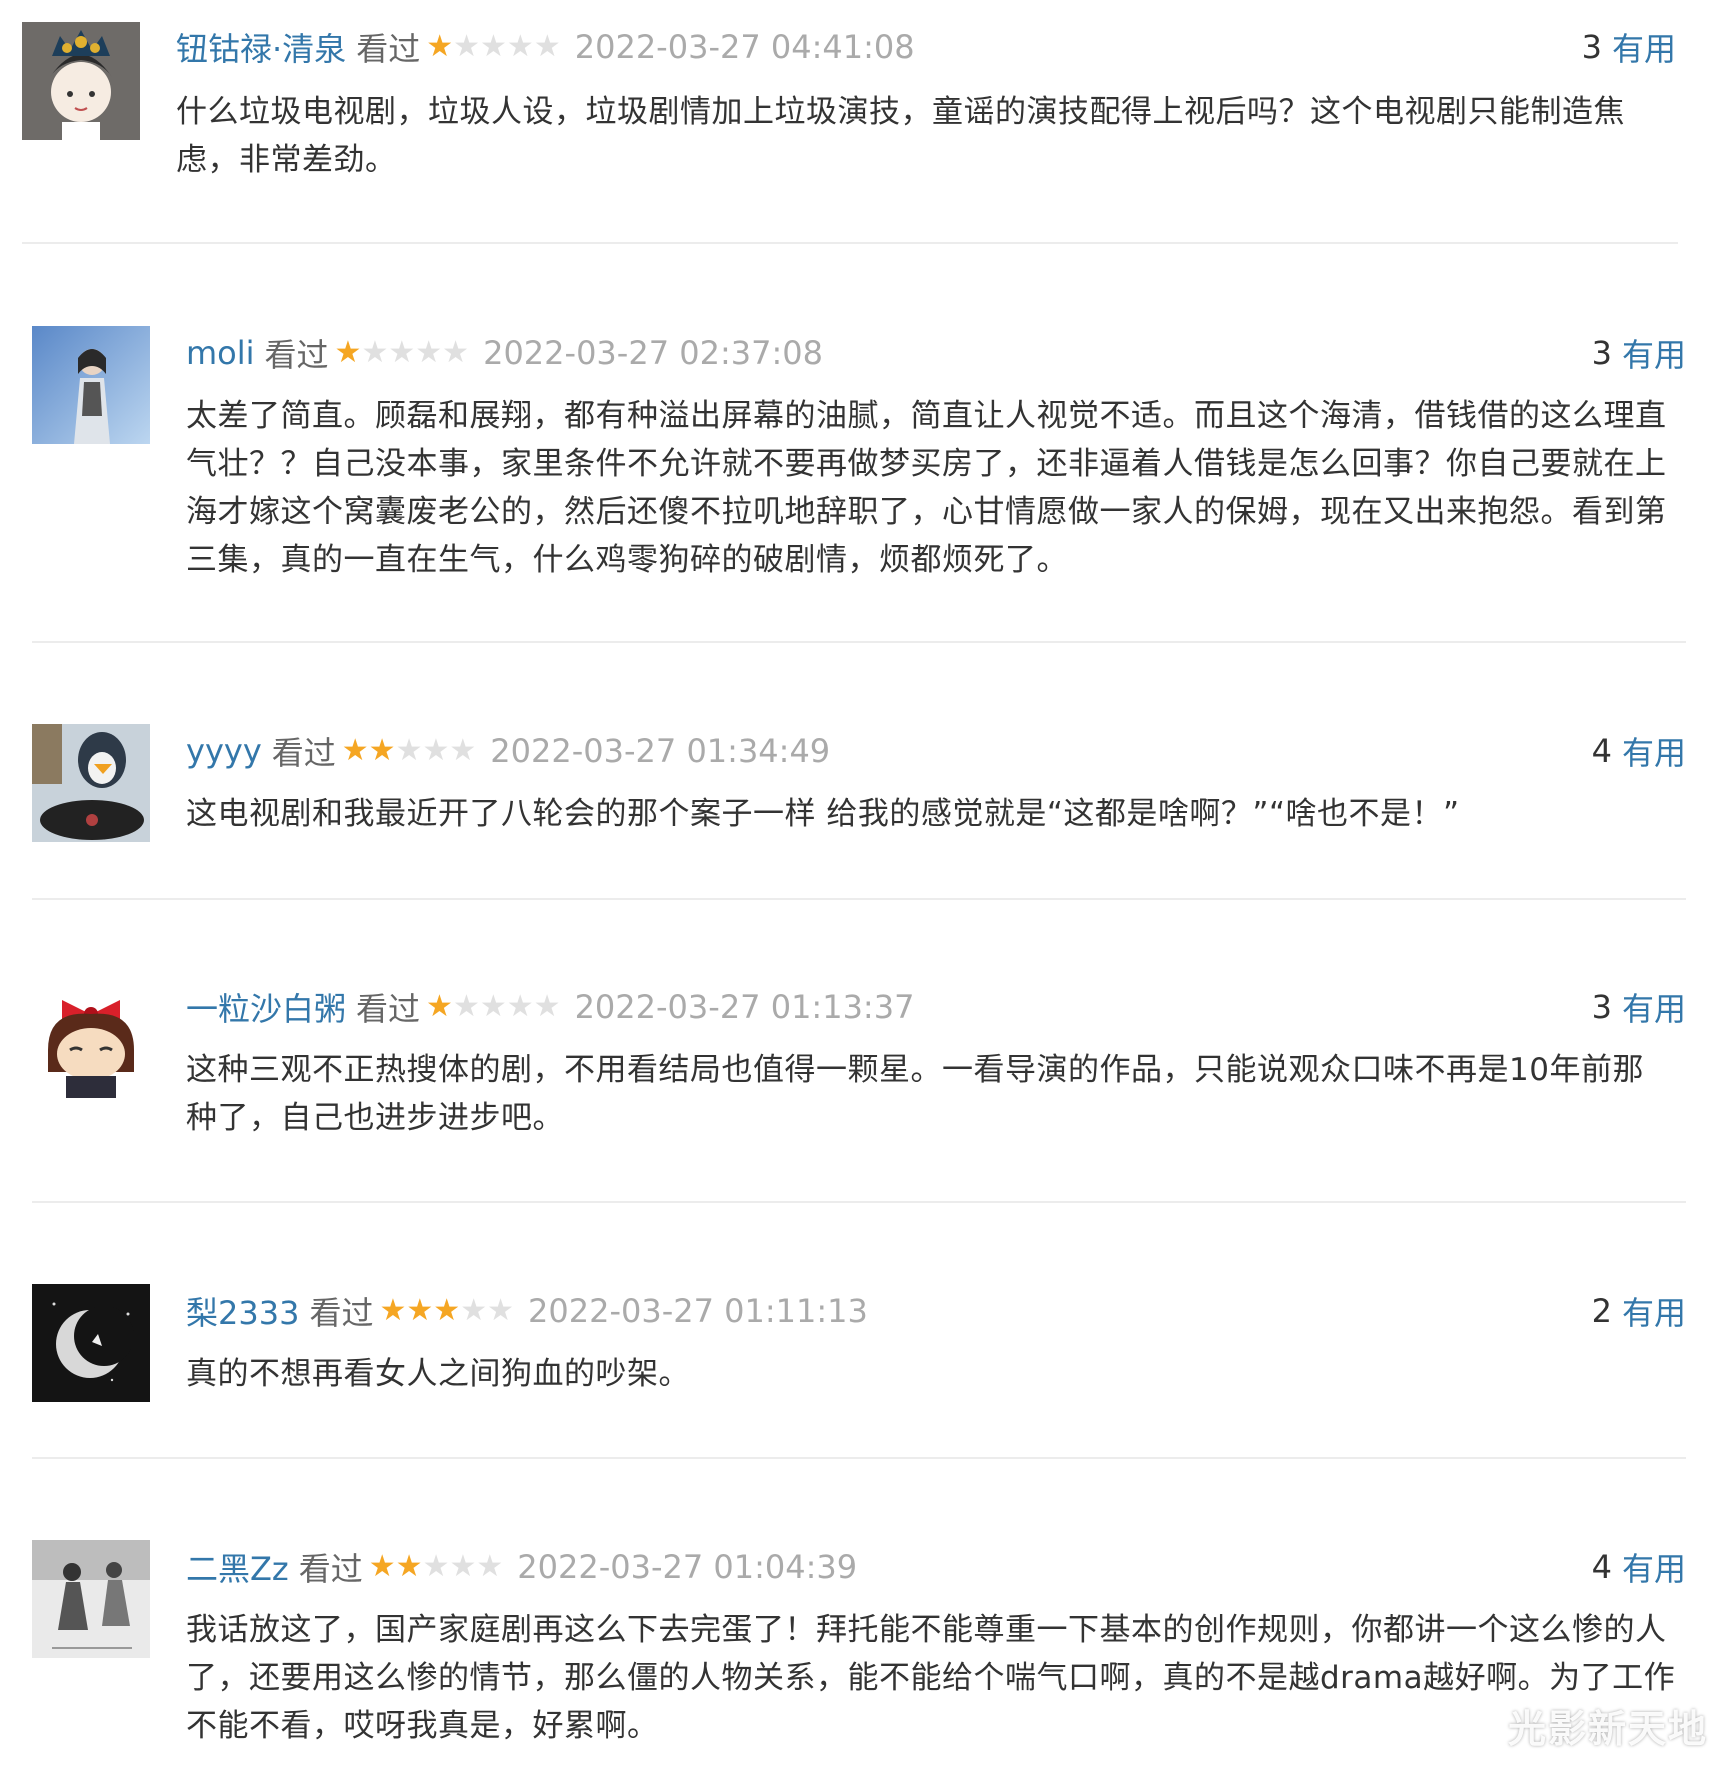 Image resolution: width=1730 pixels, height=1765 pixels. I want to click on username-link: 一粒沙白粥, so click(266, 1007).